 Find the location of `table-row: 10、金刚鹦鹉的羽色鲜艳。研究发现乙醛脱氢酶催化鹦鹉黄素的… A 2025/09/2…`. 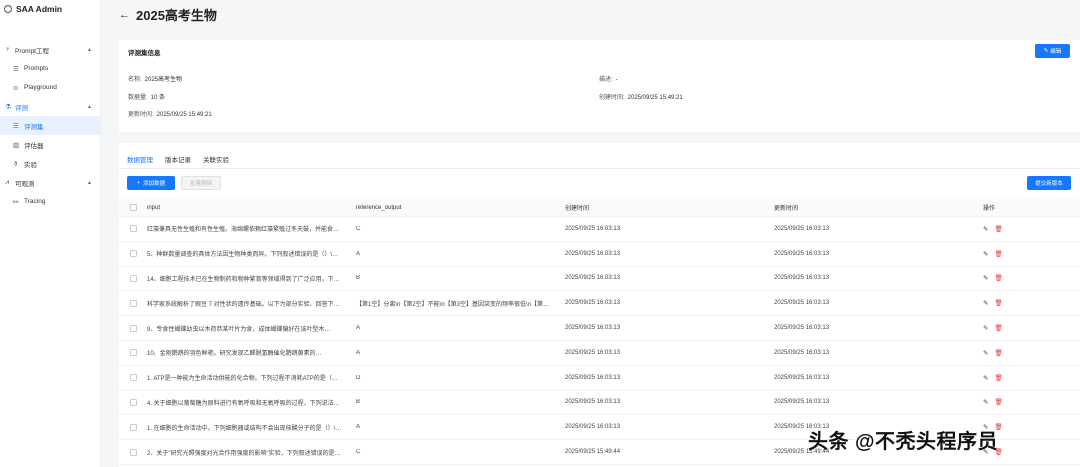

table-row: 10、金刚鹦鹉的羽色鲜艳。研究发现乙醛脱氢酶催化鹦鹉黄素的… A 2025/09/2… is located at coordinates (599, 353).